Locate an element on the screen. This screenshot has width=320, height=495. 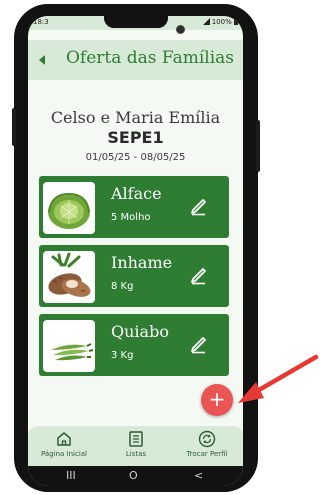
nav-item-home: Página Inicial is located at coordinates (64, 444).